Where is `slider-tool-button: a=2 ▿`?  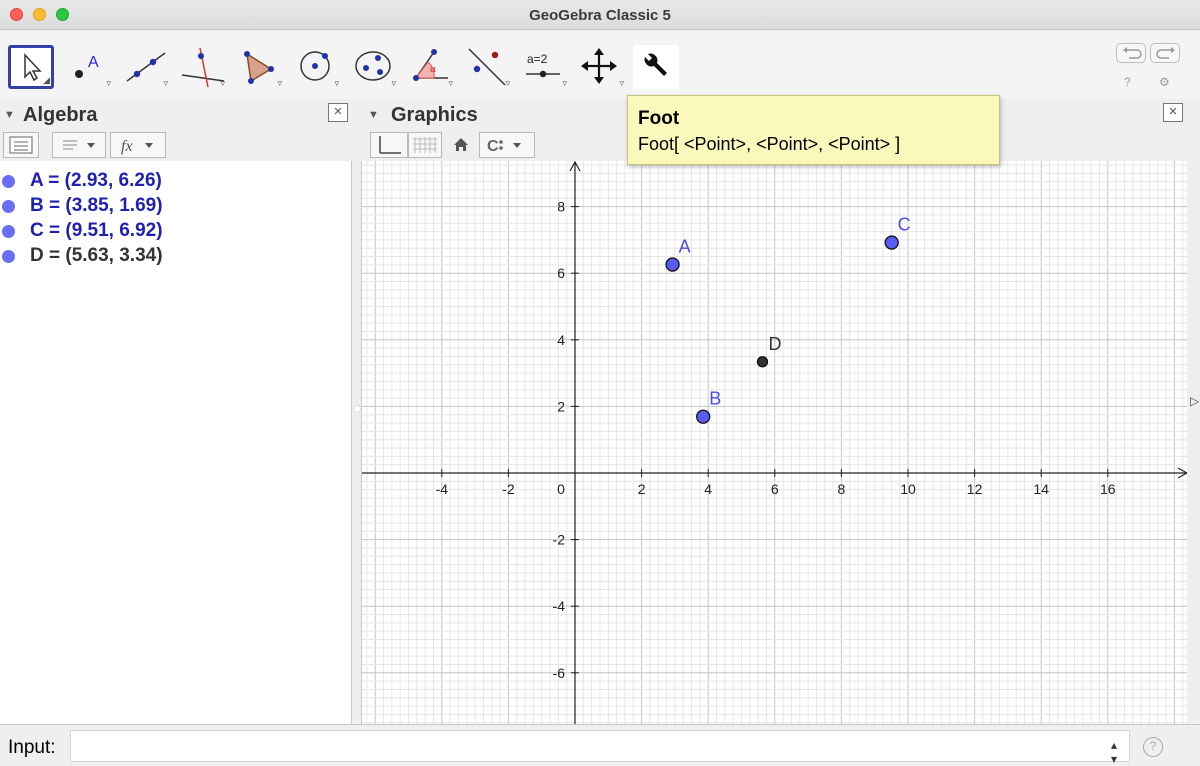 slider-tool-button: a=2 ▿ is located at coordinates (545, 67).